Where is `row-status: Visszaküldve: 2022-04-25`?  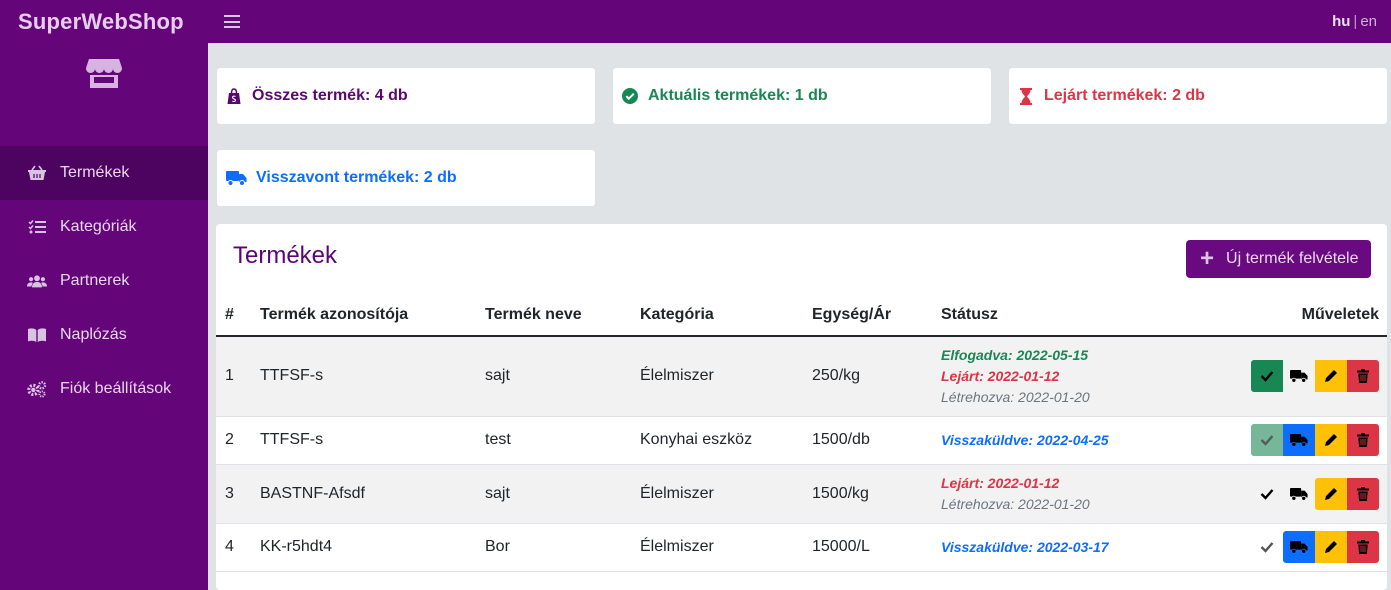 row-status: Visszaküldve: 2022-04-25 is located at coordinates (1061, 440).